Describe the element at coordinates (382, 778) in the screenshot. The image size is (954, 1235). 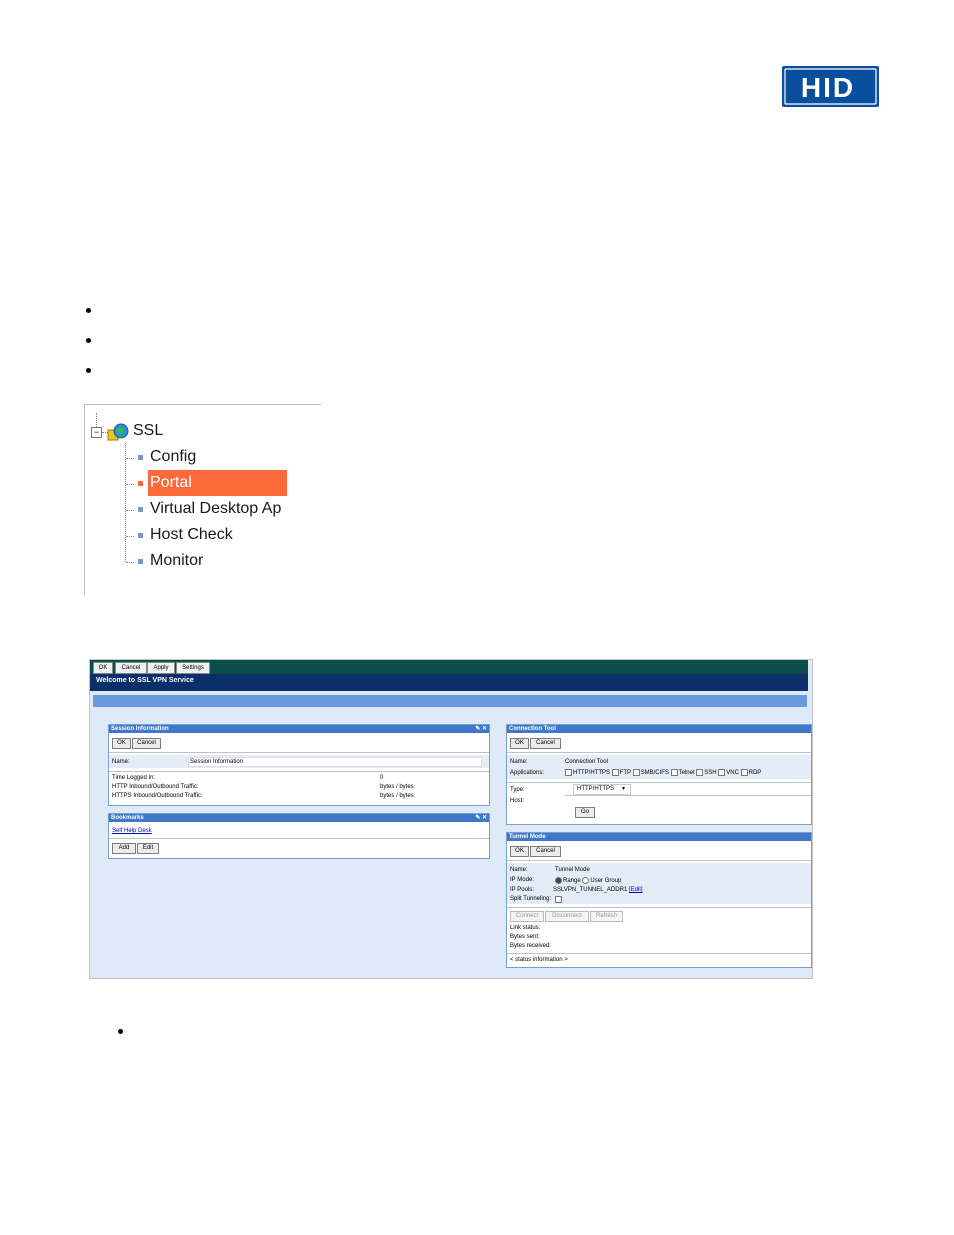
I see `time-logged-value: 0` at that location.